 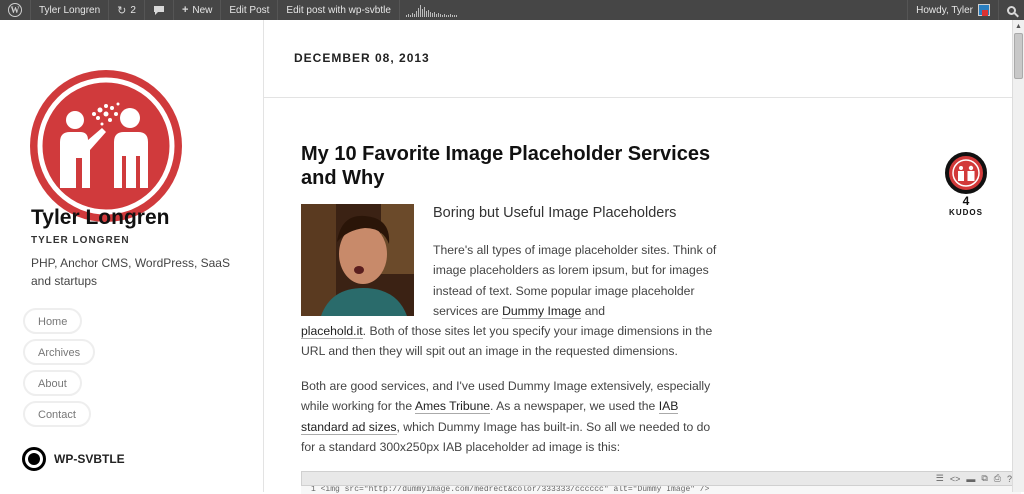 What do you see at coordinates (574, 406) in the screenshot?
I see `paragraph-2-mid: . As a newspaper, we used the` at bounding box center [574, 406].